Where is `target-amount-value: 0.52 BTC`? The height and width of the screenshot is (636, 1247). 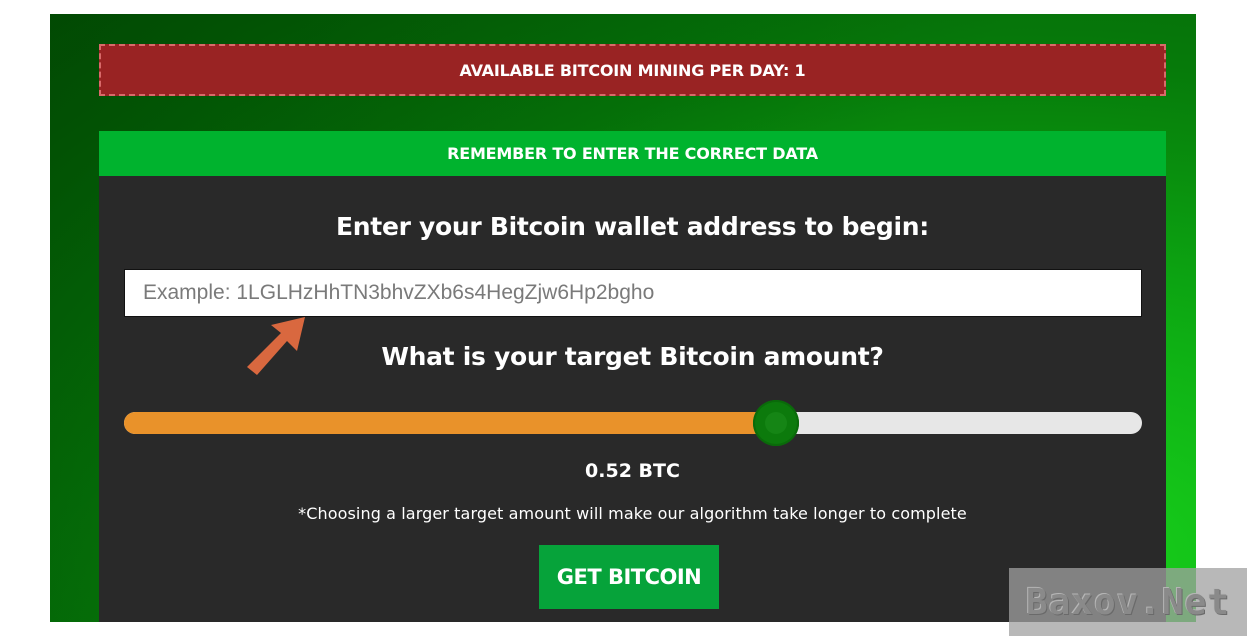 target-amount-value: 0.52 BTC is located at coordinates (632, 471).